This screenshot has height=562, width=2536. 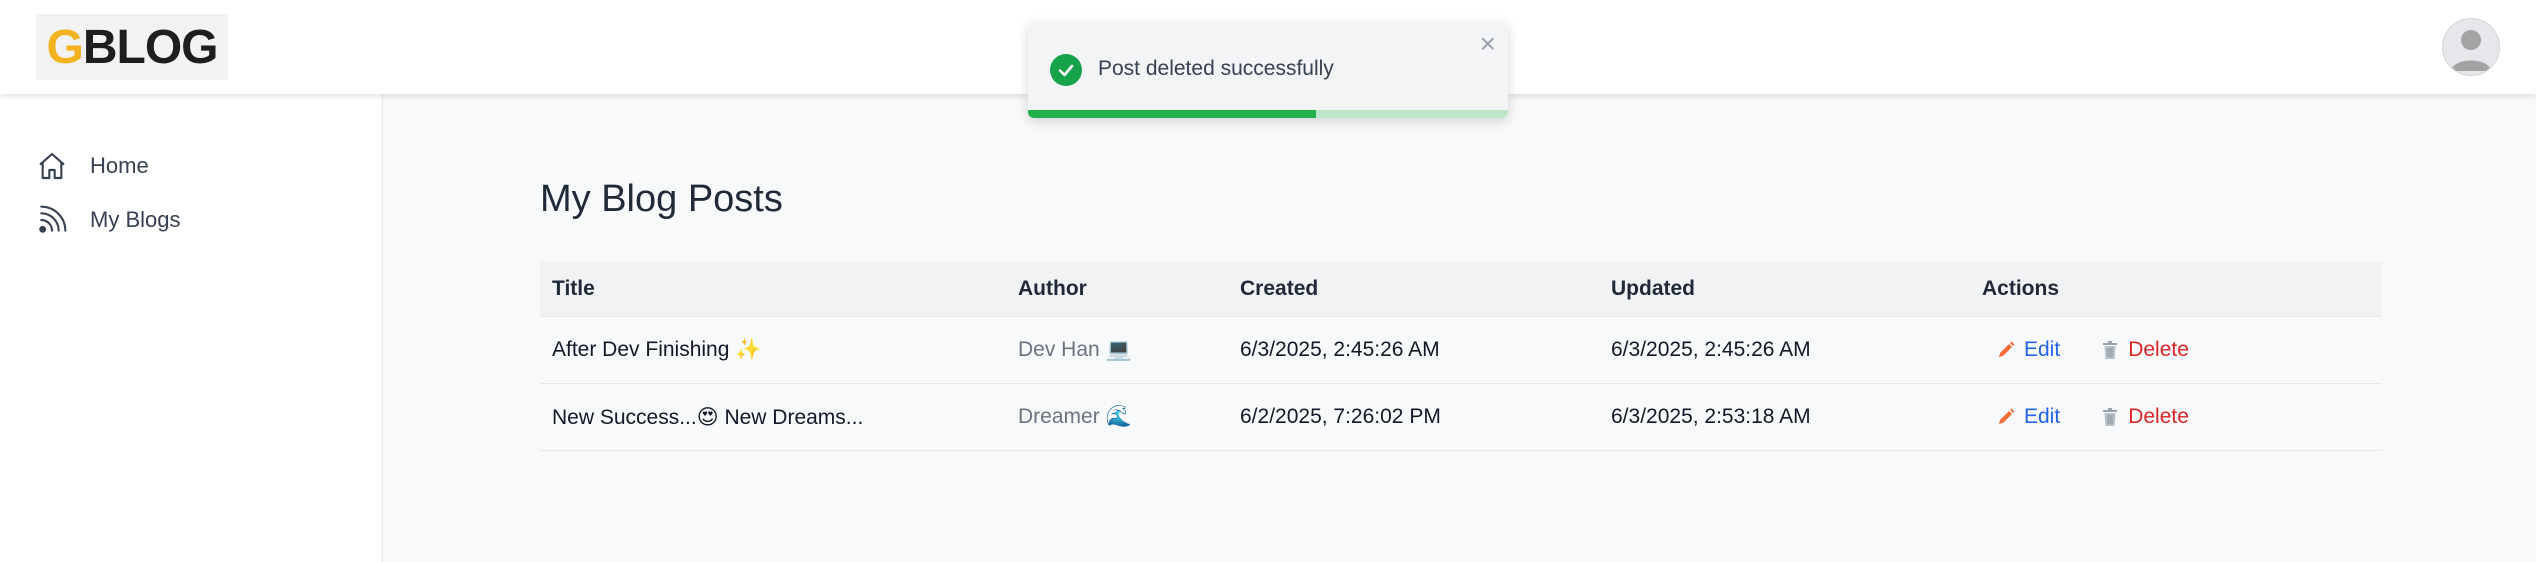 What do you see at coordinates (1075, 416) in the screenshot?
I see `post-author: Dreamer 🌊` at bounding box center [1075, 416].